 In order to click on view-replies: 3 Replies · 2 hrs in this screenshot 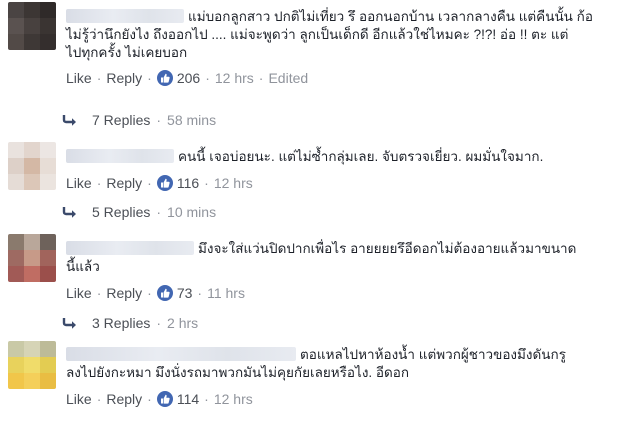, I will do `click(130, 323)`.